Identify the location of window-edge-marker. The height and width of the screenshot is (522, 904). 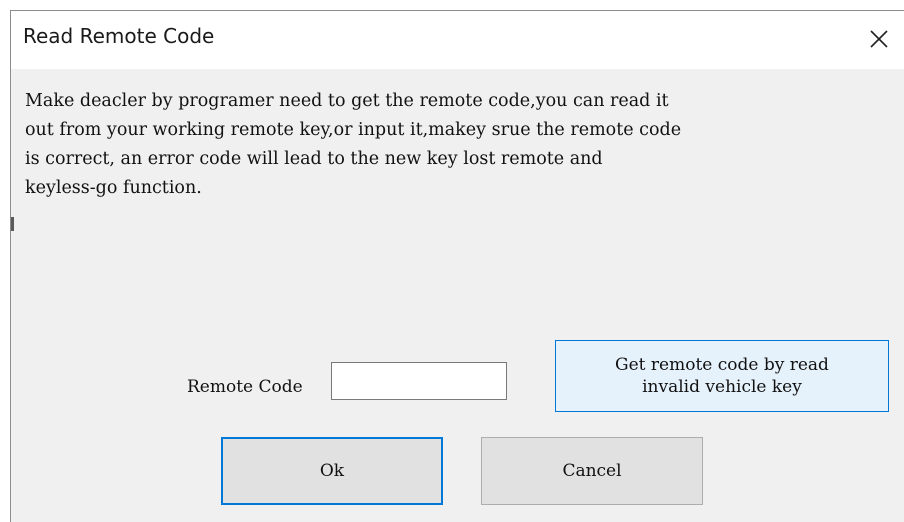
(12, 224).